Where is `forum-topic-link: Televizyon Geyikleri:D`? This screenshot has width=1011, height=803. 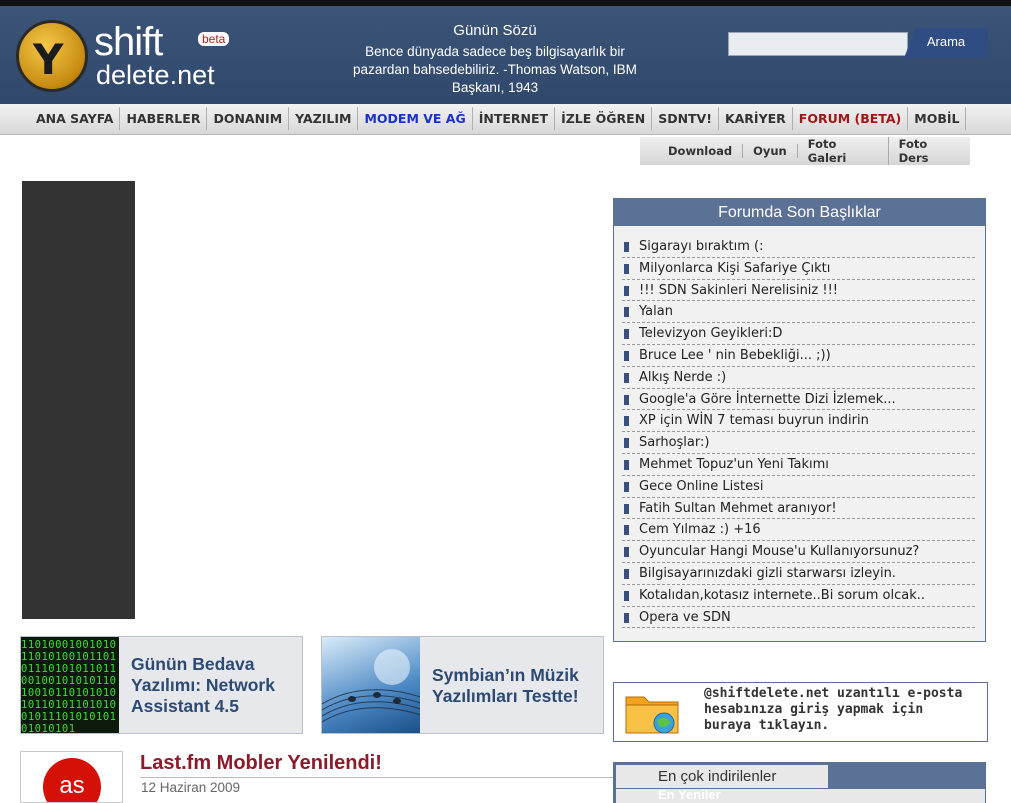
forum-topic-link: Televizyon Geyikleri:D is located at coordinates (798, 334).